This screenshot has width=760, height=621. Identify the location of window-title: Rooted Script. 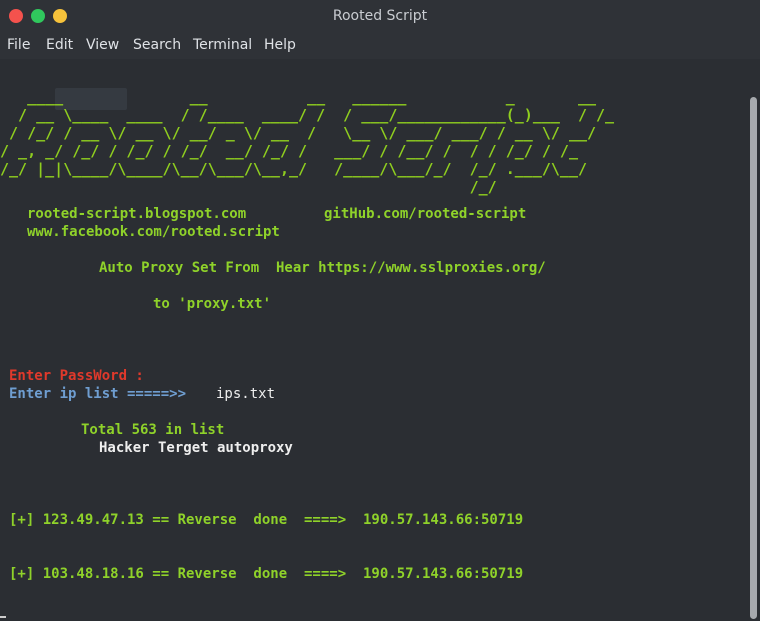
(380, 16).